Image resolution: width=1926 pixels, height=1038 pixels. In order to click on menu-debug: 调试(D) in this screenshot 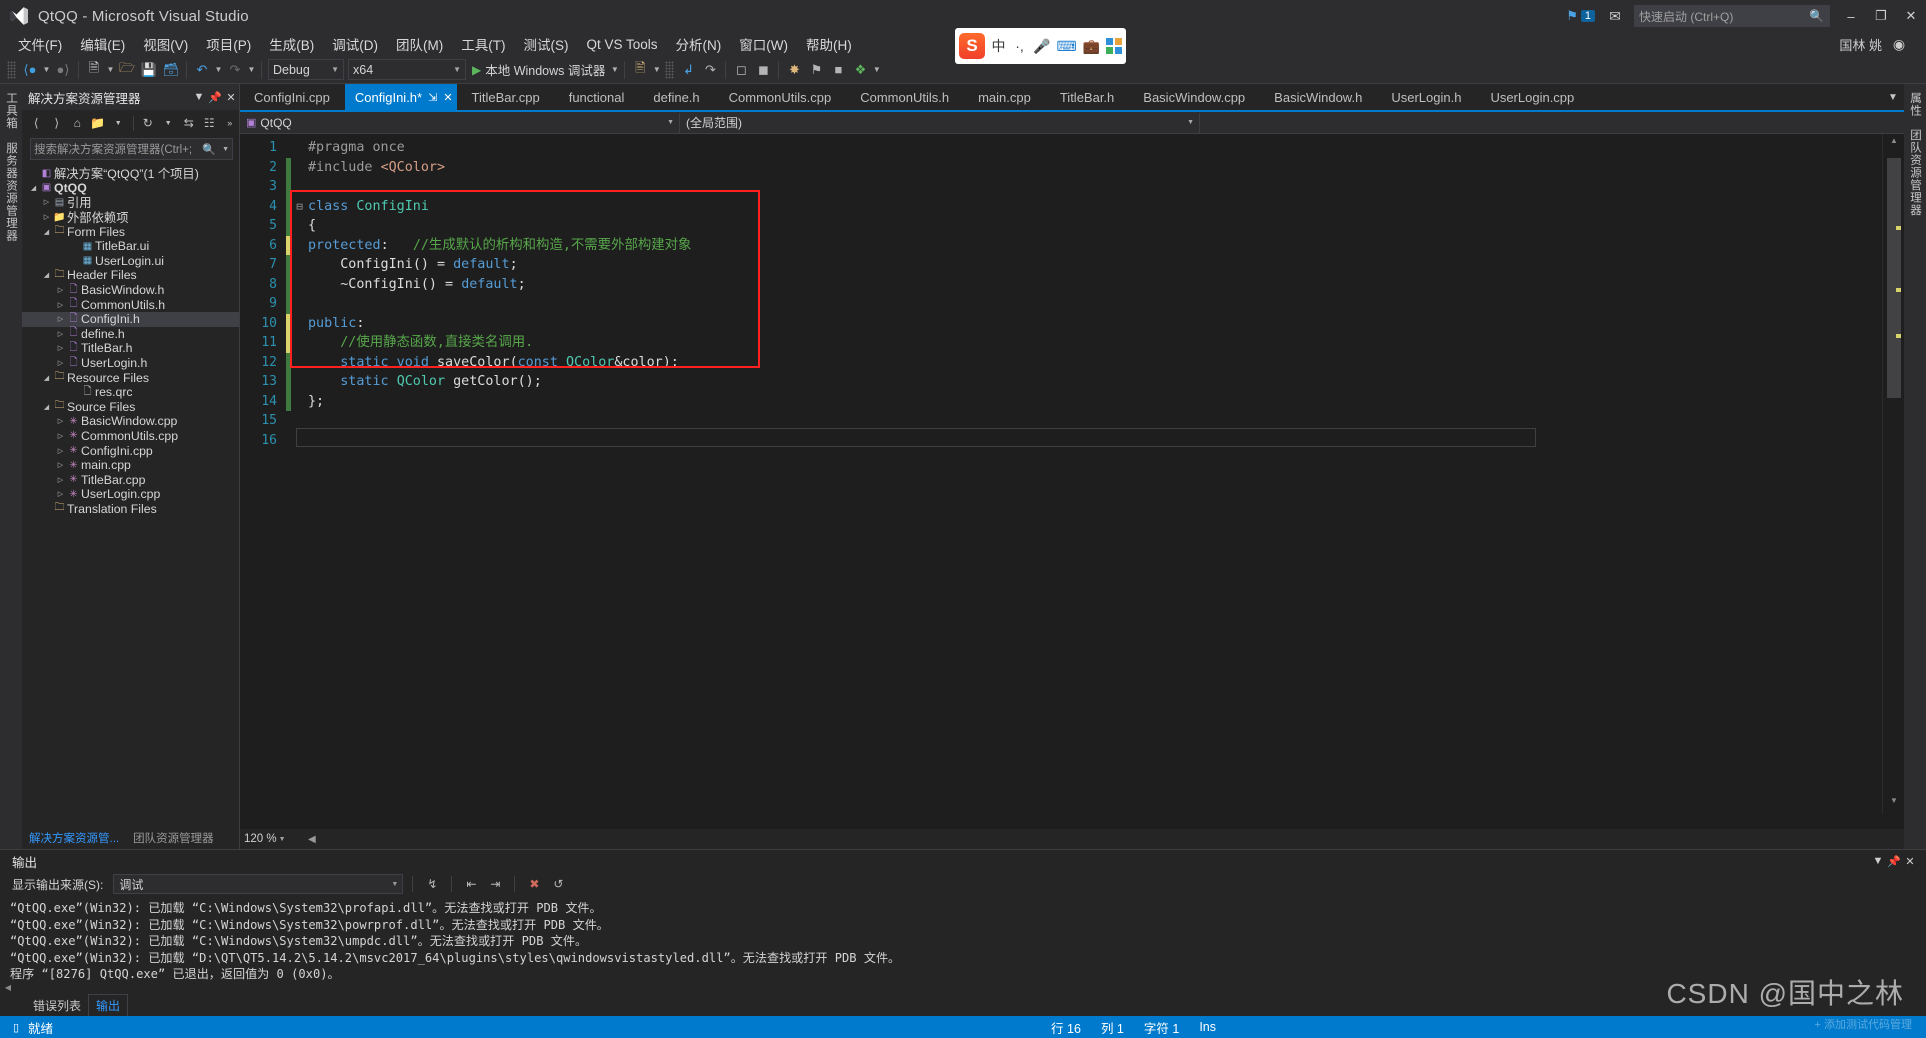, I will do `click(355, 44)`.